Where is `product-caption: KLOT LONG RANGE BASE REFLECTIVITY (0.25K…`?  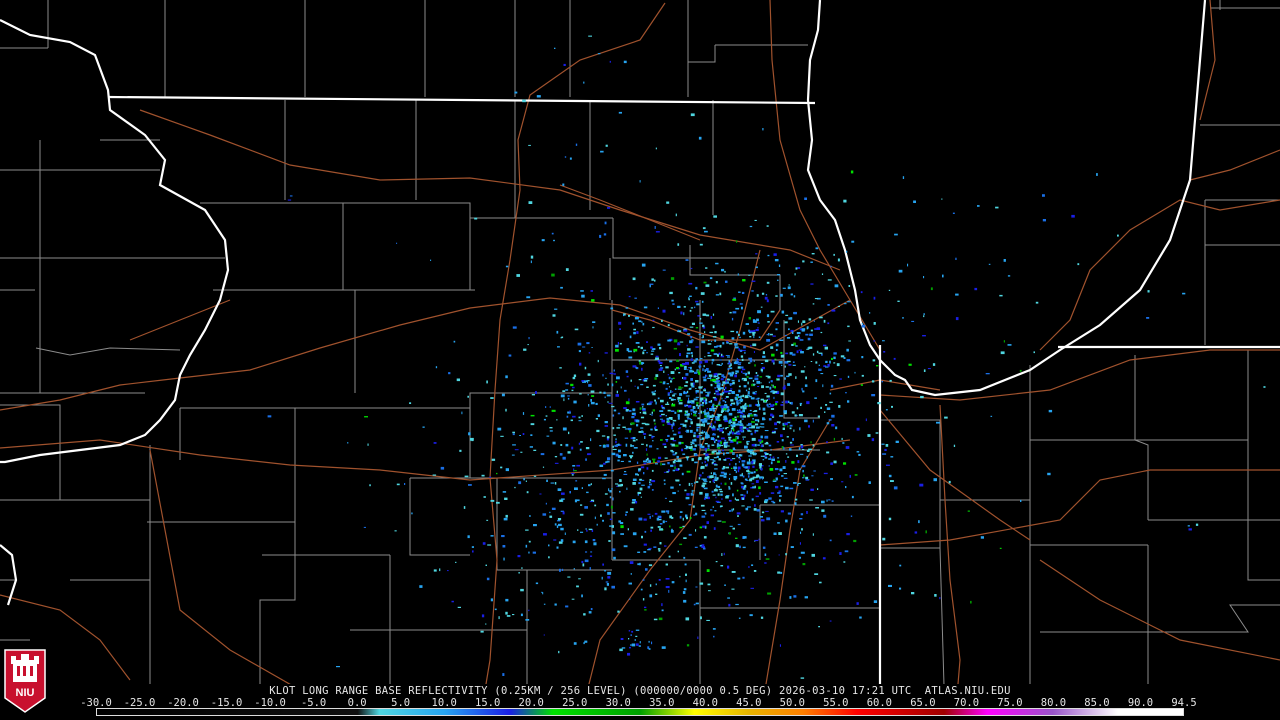 product-caption: KLOT LONG RANGE BASE REFLECTIVITY (0.25K… is located at coordinates (640, 691).